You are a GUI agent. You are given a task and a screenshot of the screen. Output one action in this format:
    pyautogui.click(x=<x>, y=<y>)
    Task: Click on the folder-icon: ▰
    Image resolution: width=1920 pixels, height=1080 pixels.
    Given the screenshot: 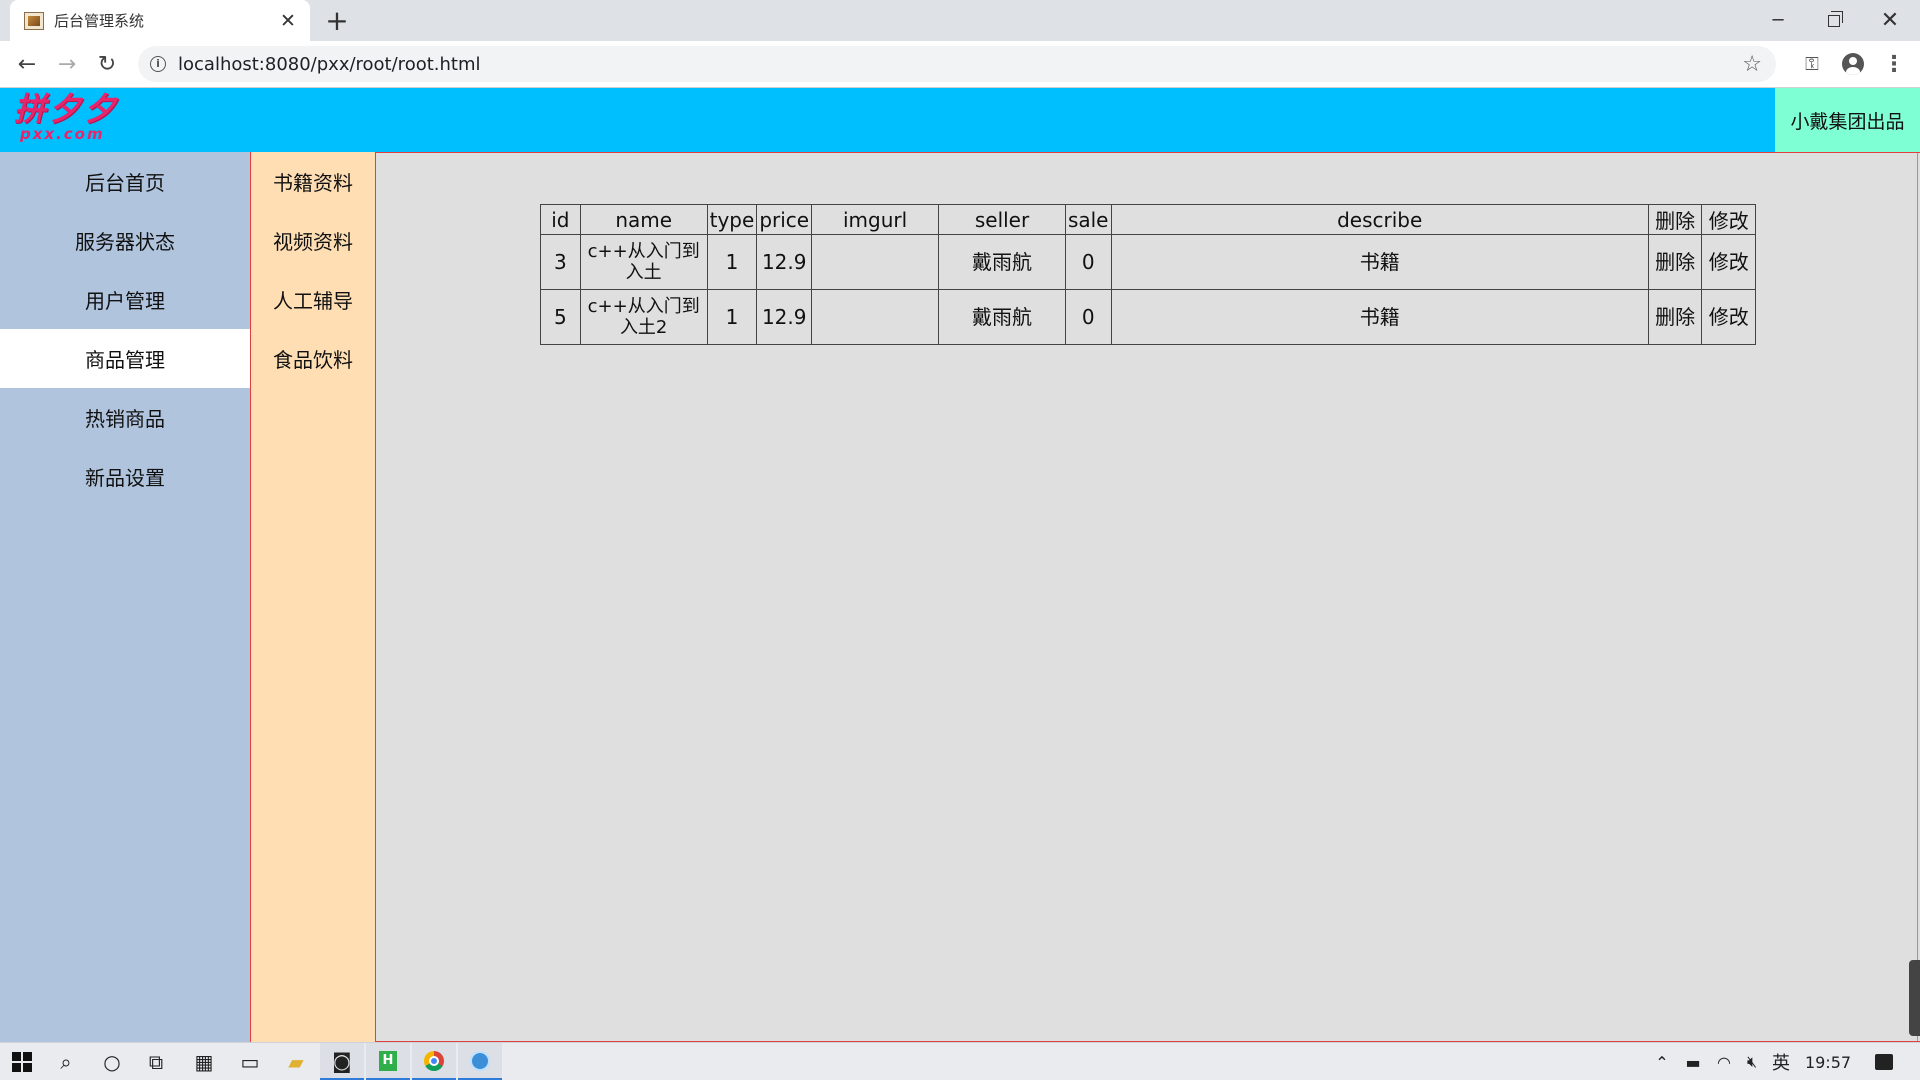 What is the action you would take?
    pyautogui.click(x=296, y=1062)
    